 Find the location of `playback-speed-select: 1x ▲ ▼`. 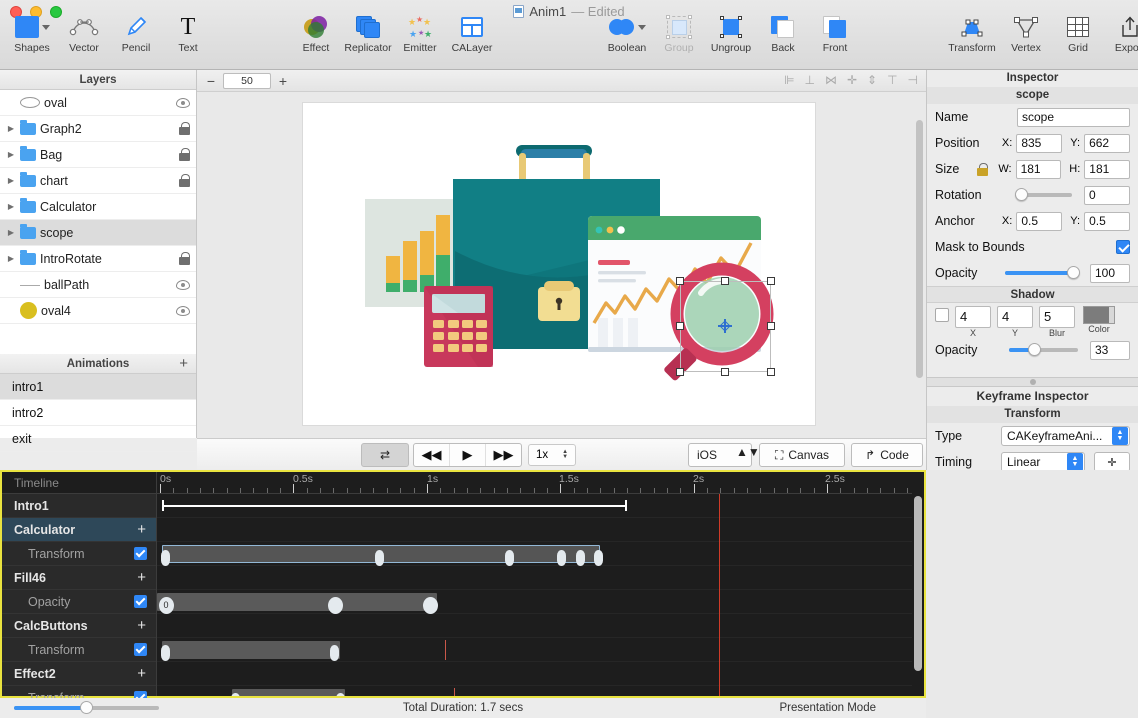

playback-speed-select: 1x ▲ ▼ is located at coordinates (552, 455).